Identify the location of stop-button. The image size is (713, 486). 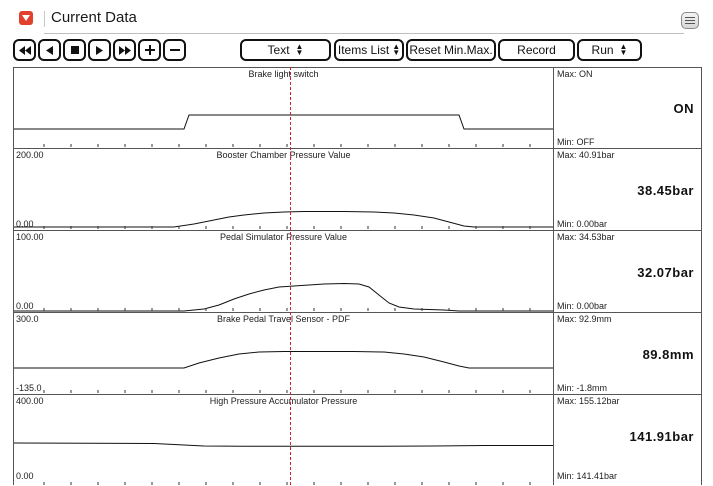
(74, 50).